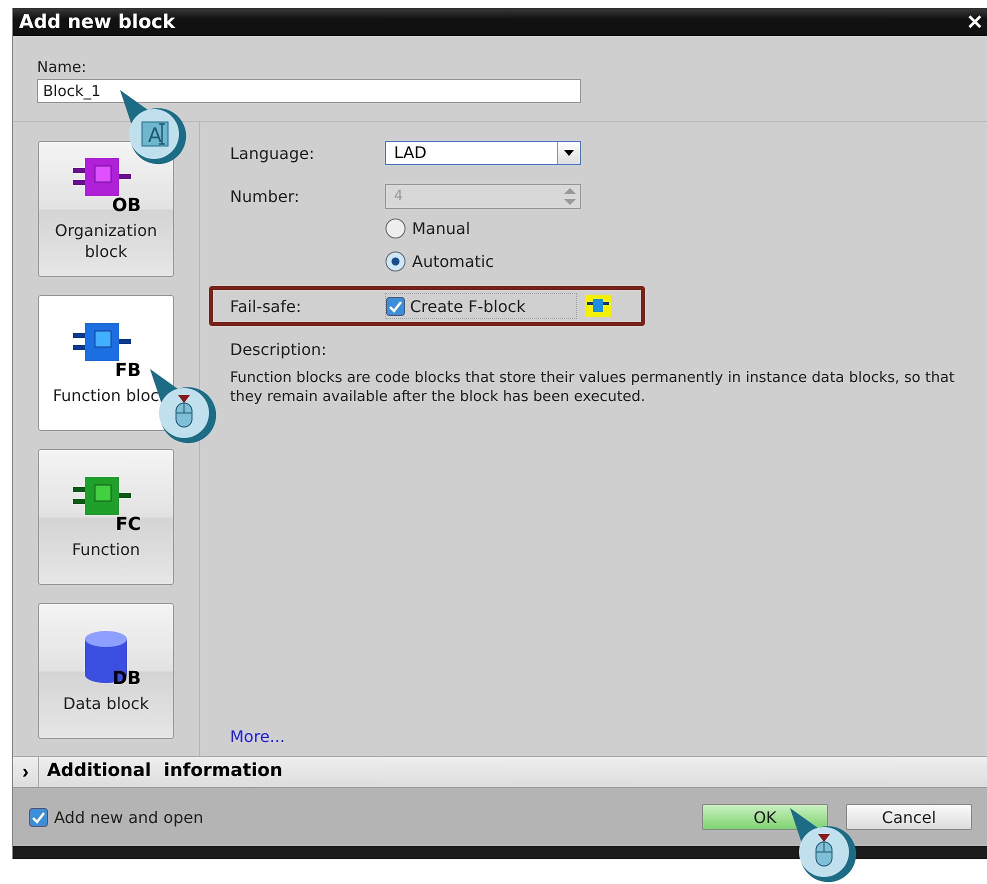  What do you see at coordinates (106, 517) in the screenshot?
I see `block-type-button: FC Function` at bounding box center [106, 517].